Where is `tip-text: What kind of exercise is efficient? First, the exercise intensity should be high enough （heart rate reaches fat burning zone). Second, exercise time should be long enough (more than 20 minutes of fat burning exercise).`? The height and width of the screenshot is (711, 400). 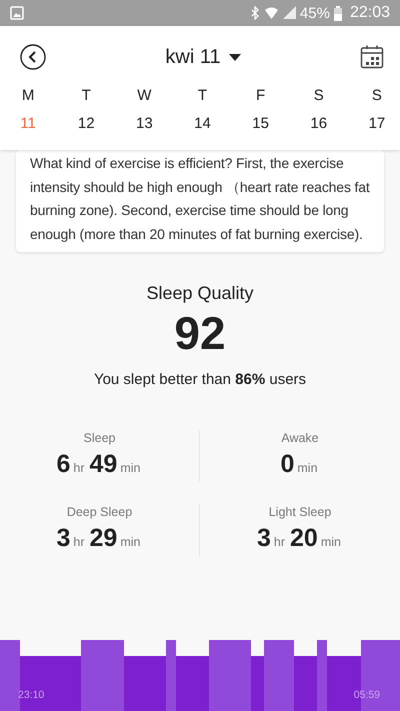 tip-text: What kind of exercise is efficient? First, the exercise intensity should be high enough （heart rate reaches fat burning zone). Second, exercise time should be long enough (more than 20 minutes of fat burning exercise). is located at coordinates (200, 199).